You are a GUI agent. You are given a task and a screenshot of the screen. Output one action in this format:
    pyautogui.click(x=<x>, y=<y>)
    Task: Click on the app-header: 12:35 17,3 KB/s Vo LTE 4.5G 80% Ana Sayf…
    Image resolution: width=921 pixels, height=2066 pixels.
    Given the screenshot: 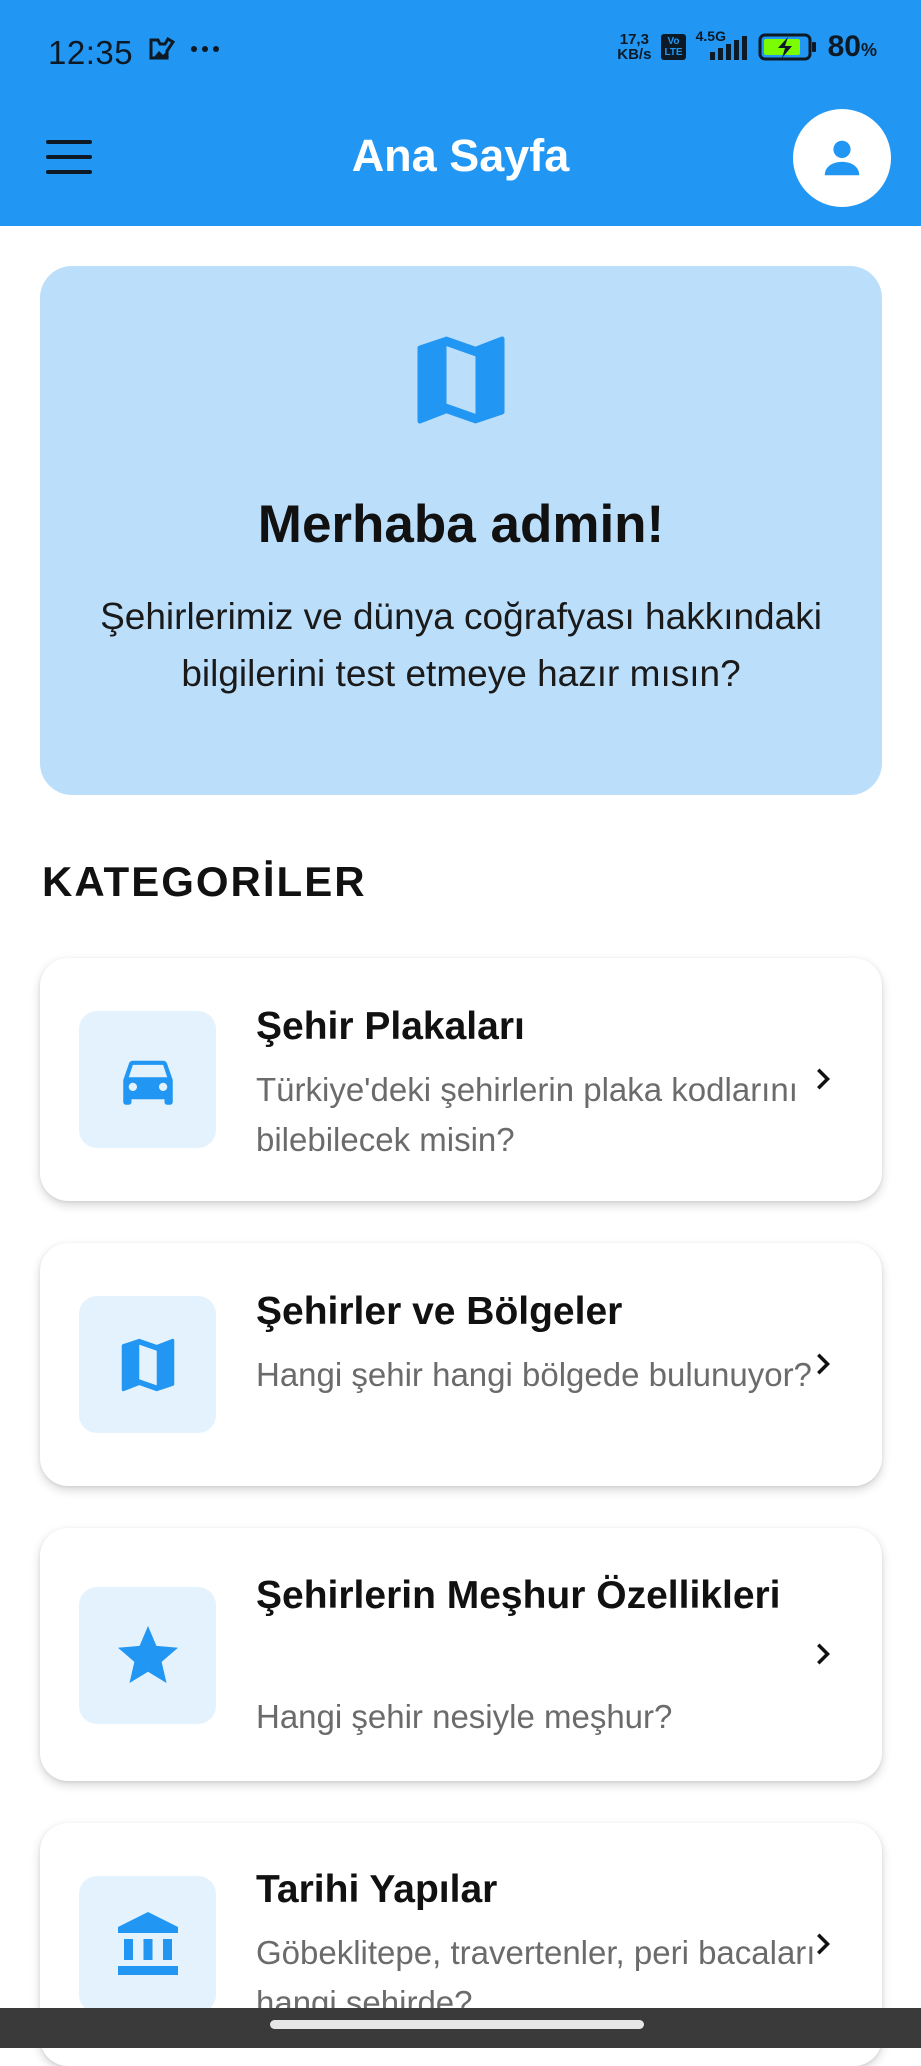 What is the action you would take?
    pyautogui.click(x=460, y=113)
    